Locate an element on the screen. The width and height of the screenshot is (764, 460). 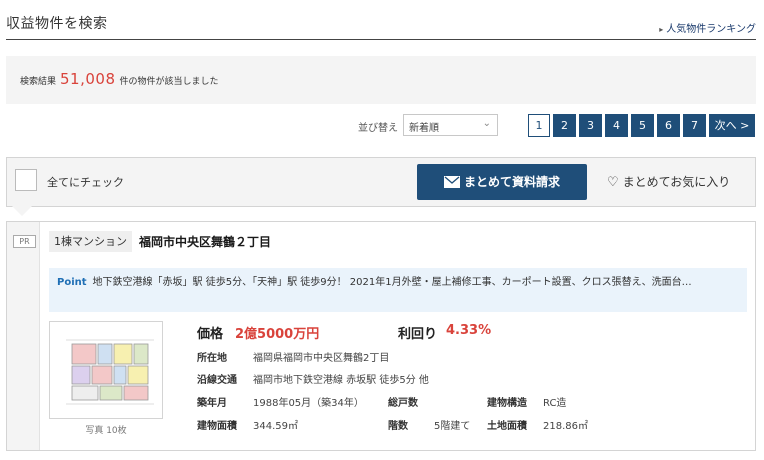
ranking-link-label: 人気物件ランキング is located at coordinates (711, 29).